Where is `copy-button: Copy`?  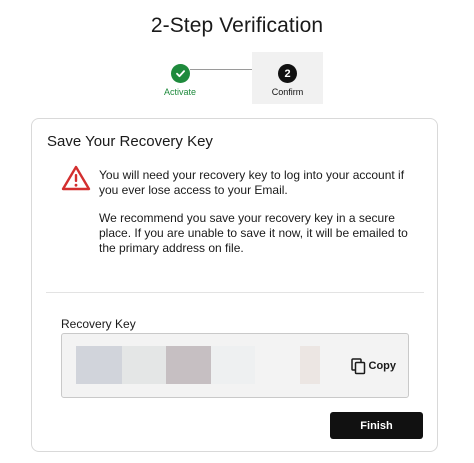 copy-button: Copy is located at coordinates (373, 366).